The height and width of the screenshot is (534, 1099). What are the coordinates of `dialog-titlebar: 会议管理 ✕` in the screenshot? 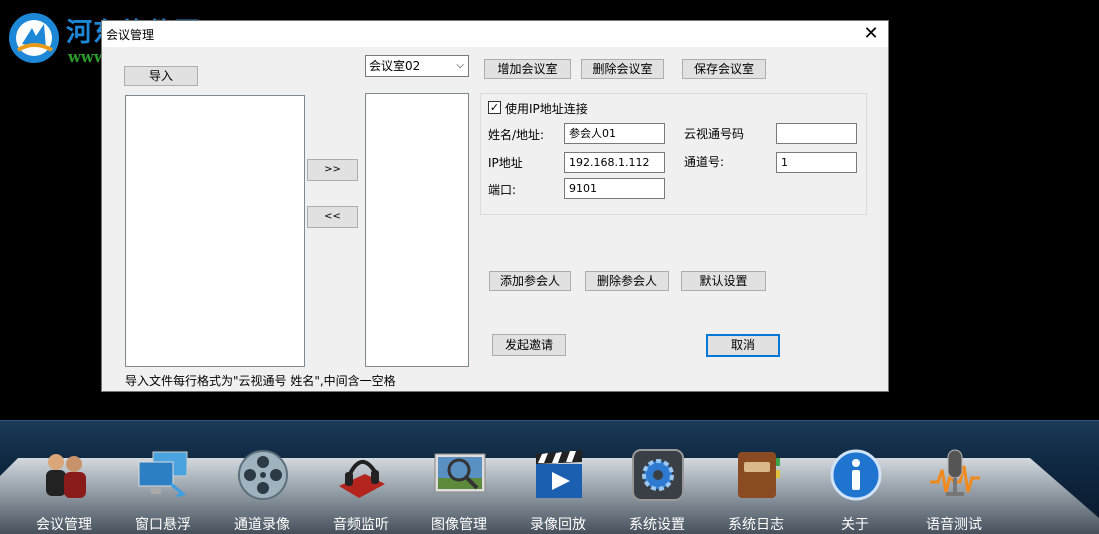 It's located at (495, 34).